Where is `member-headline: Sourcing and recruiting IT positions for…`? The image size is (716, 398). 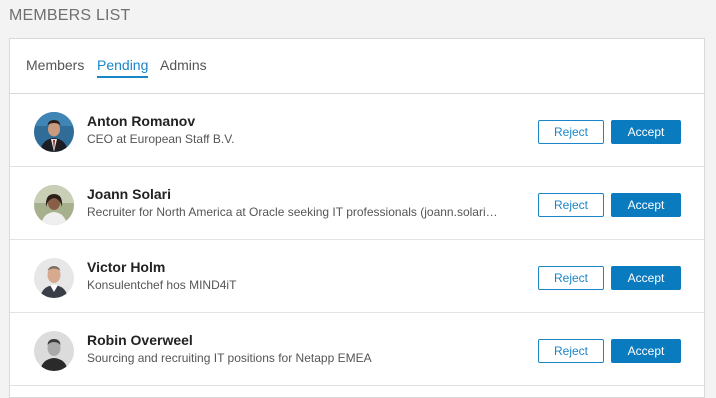
member-headline: Sourcing and recruiting IT positions for… is located at coordinates (229, 358).